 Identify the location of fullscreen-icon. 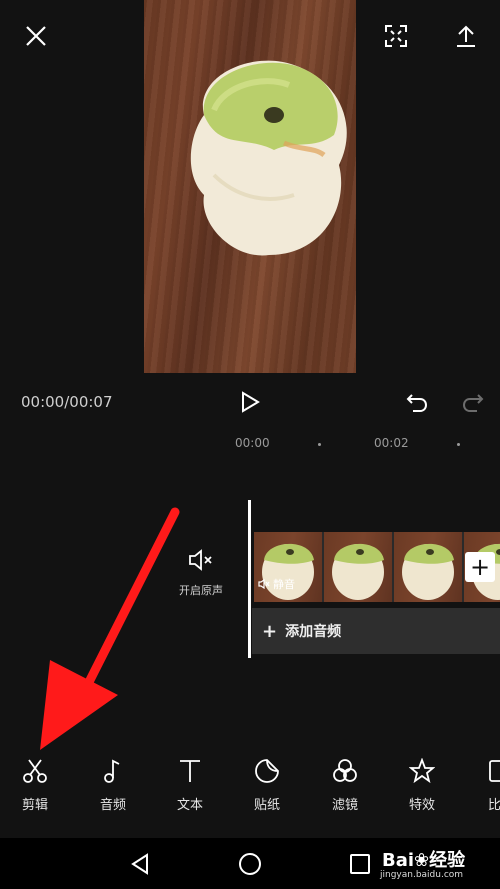
(396, 36).